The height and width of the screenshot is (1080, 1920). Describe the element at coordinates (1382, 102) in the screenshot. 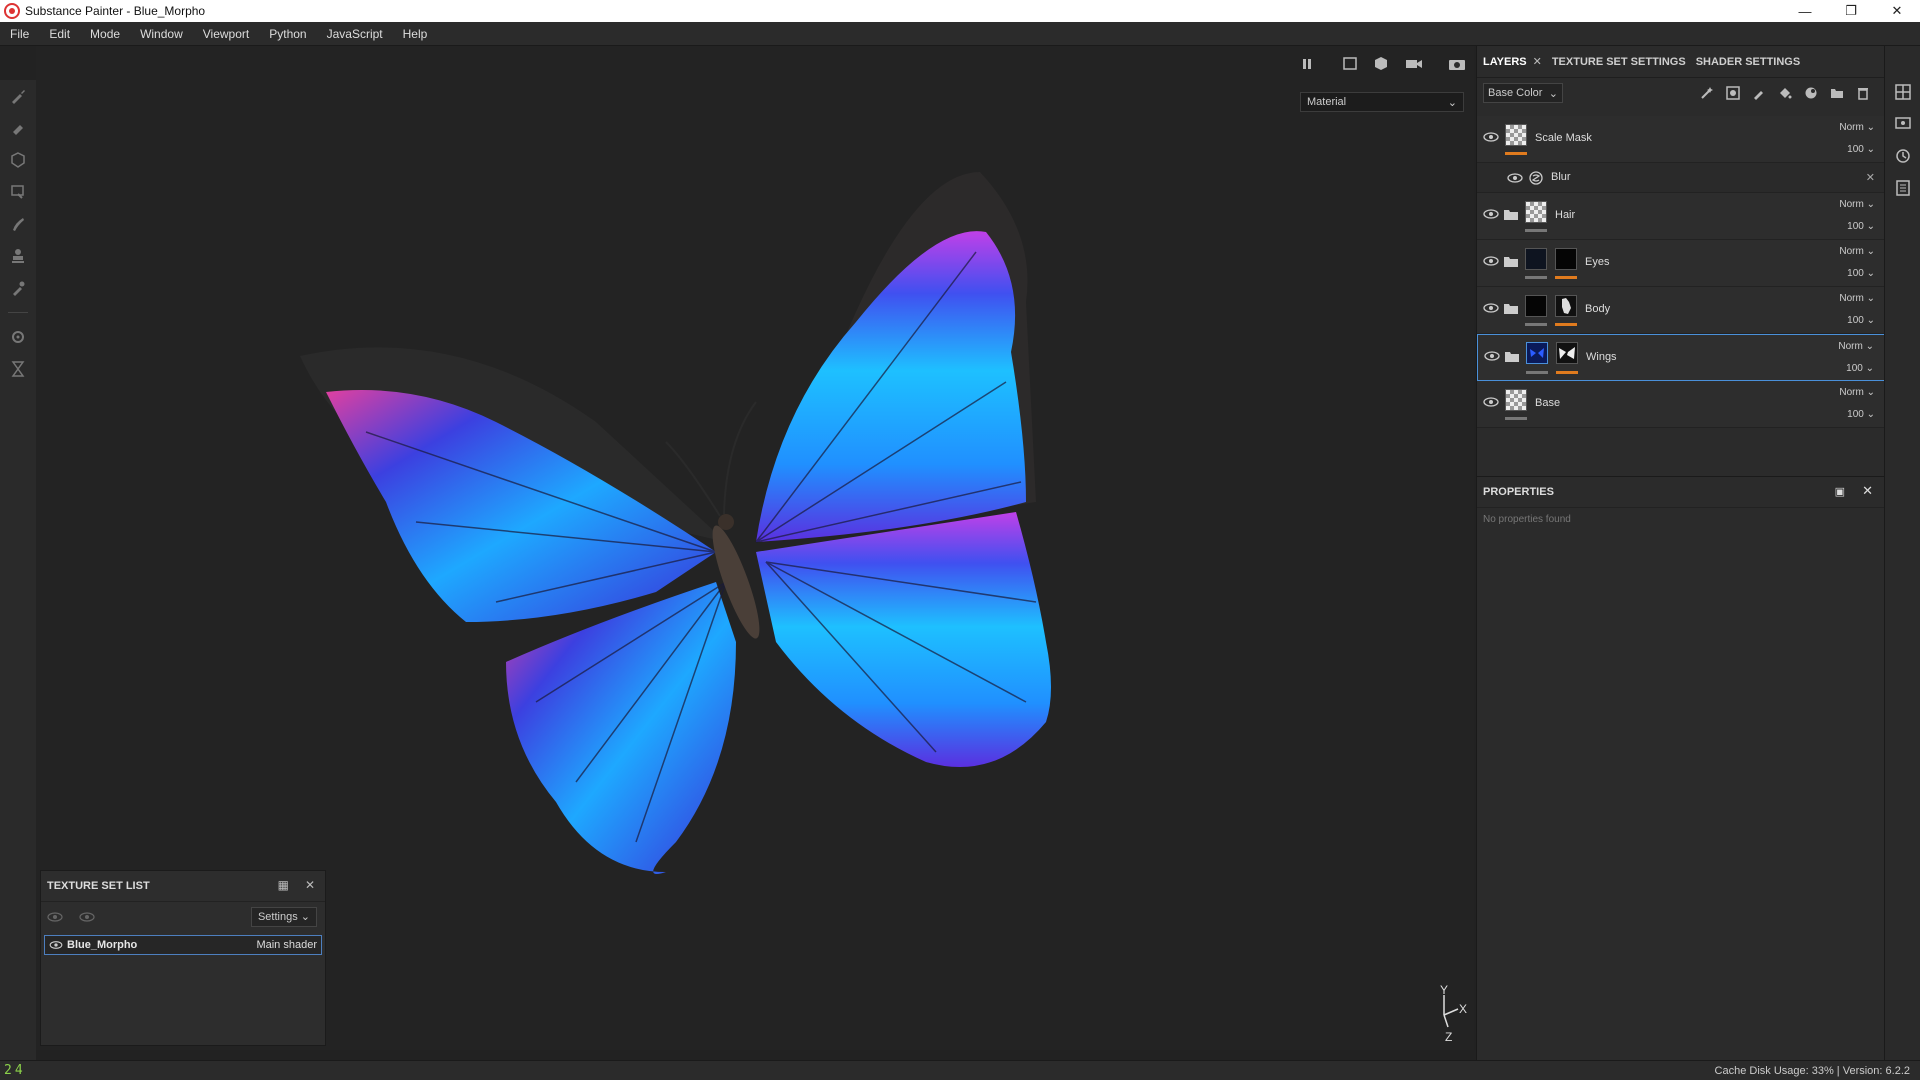

I see `viewport-material-dropdown: Material ⌄` at that location.